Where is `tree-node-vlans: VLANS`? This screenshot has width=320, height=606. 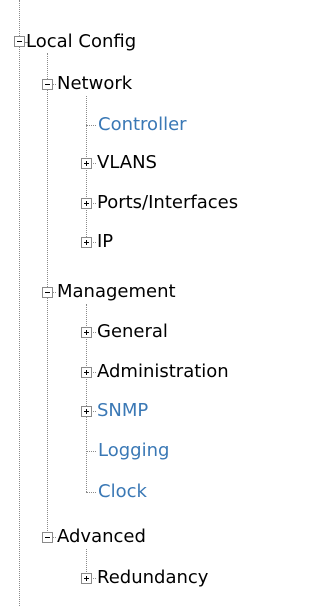
tree-node-vlans: VLANS is located at coordinates (127, 163).